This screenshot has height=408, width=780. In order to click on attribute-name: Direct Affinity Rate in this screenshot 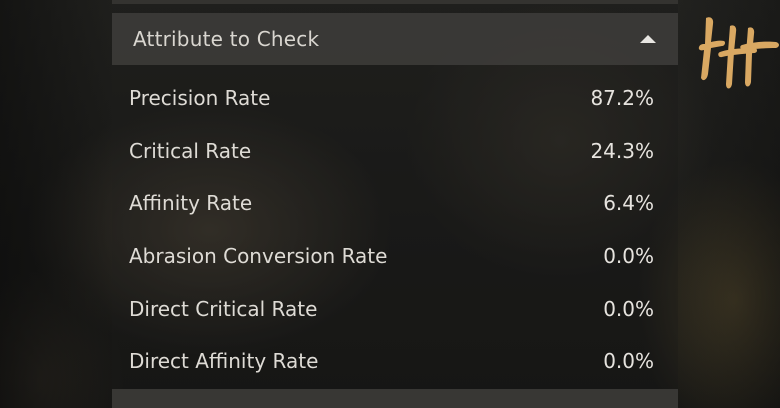, I will do `click(224, 361)`.